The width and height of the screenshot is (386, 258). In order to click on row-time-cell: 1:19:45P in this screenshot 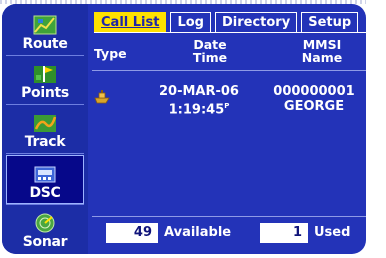, I will do `click(199, 108)`.